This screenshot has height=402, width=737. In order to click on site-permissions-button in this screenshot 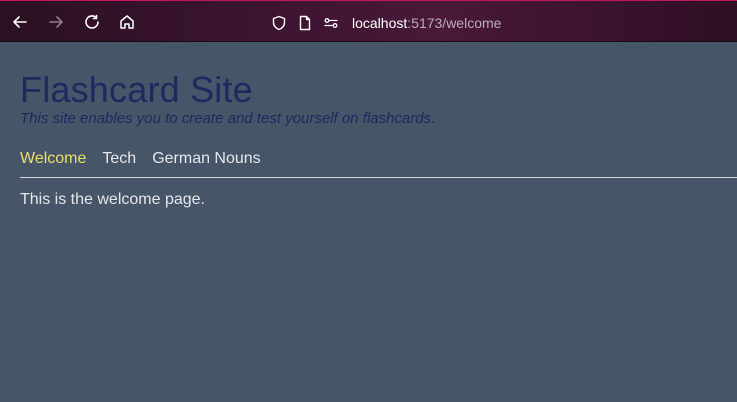, I will do `click(331, 23)`.